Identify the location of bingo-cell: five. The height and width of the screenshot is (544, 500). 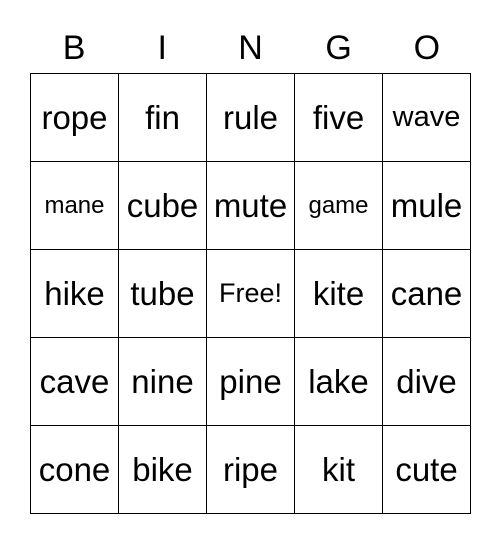
(338, 117).